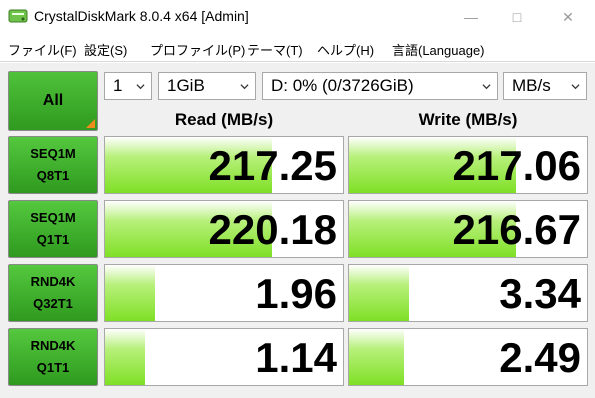  I want to click on unit-value: MB/s, so click(531, 85).